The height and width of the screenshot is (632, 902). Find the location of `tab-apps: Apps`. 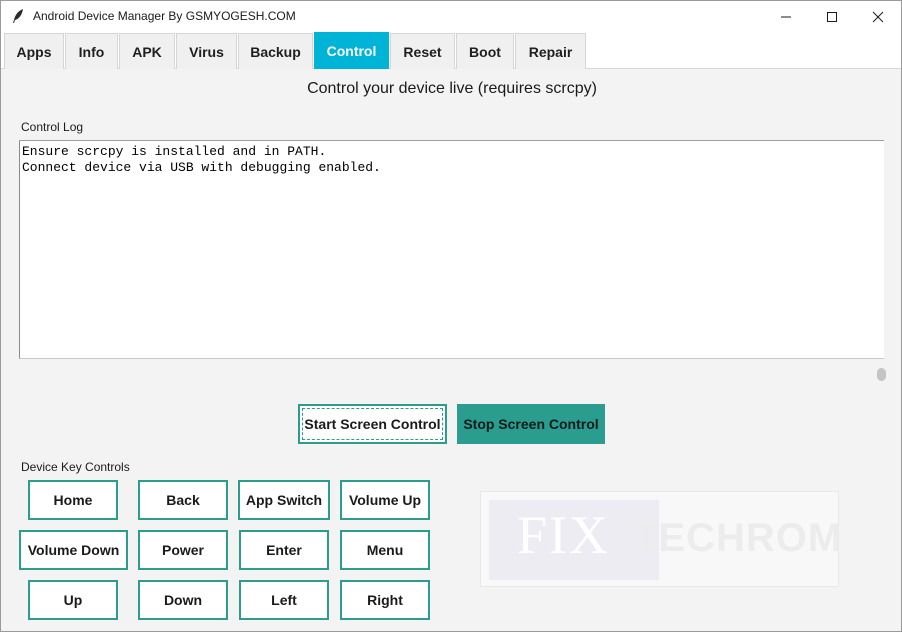

tab-apps: Apps is located at coordinates (34, 51).